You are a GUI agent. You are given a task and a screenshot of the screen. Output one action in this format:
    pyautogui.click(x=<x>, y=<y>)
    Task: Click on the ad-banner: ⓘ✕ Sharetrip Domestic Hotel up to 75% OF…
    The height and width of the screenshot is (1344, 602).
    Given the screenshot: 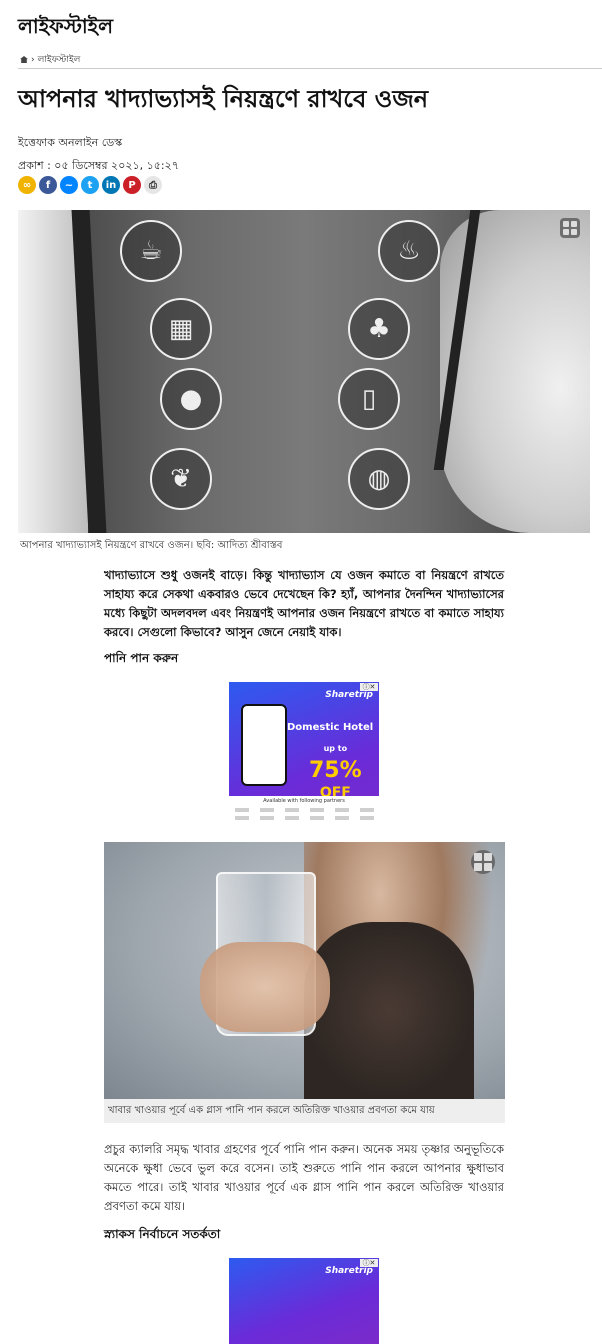 What is the action you would take?
    pyautogui.click(x=304, y=757)
    